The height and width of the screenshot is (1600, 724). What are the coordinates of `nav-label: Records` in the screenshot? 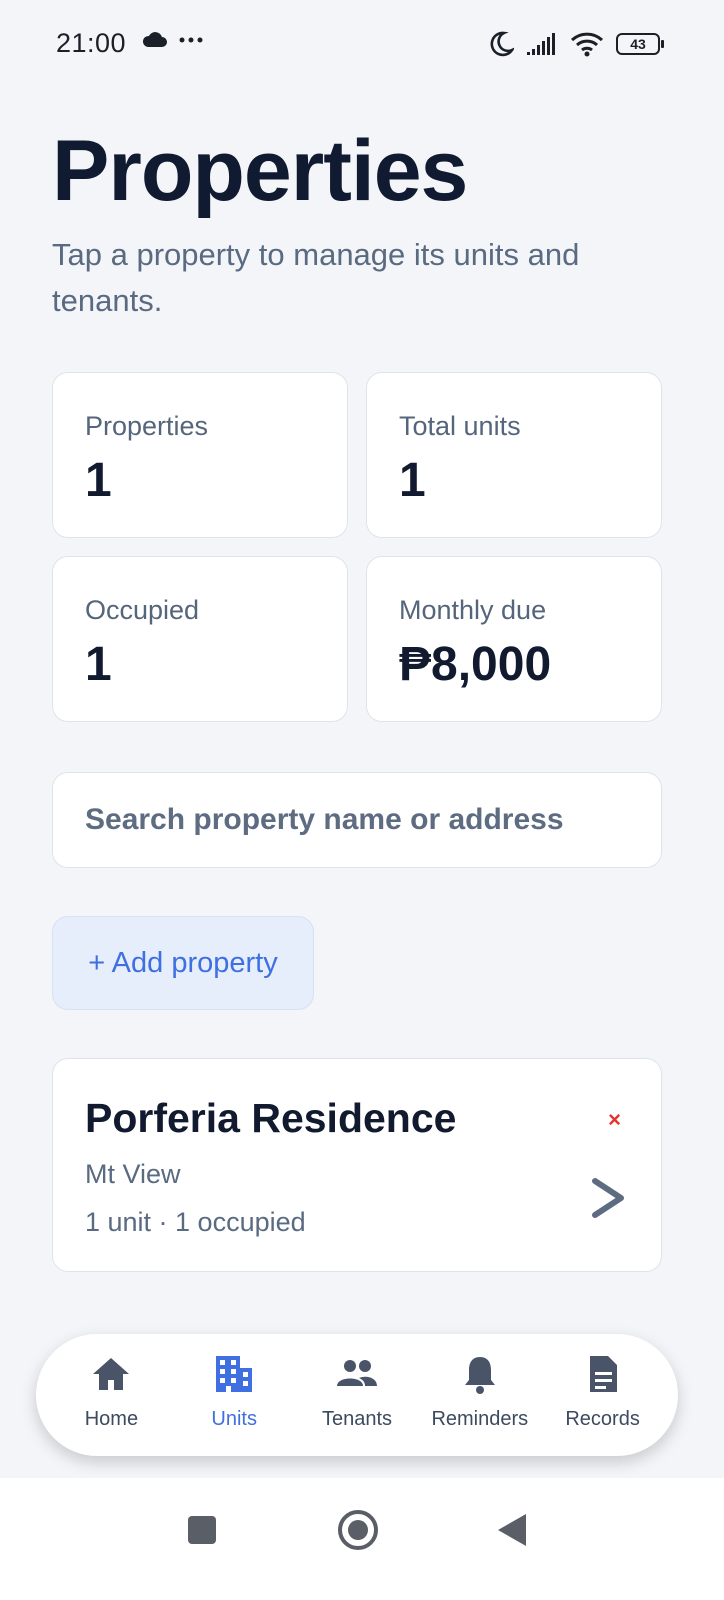 It's located at (602, 1419).